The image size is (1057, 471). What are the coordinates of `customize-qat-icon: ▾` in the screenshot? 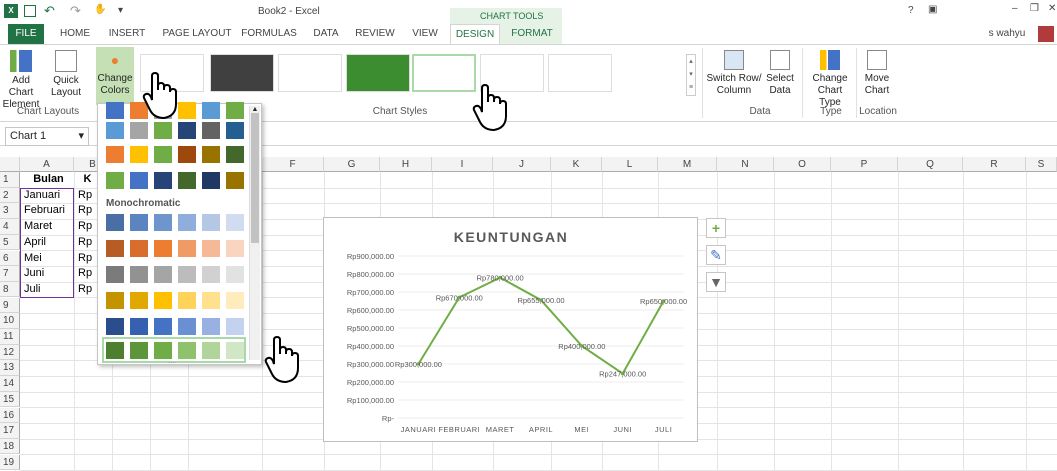 It's located at (120, 10).